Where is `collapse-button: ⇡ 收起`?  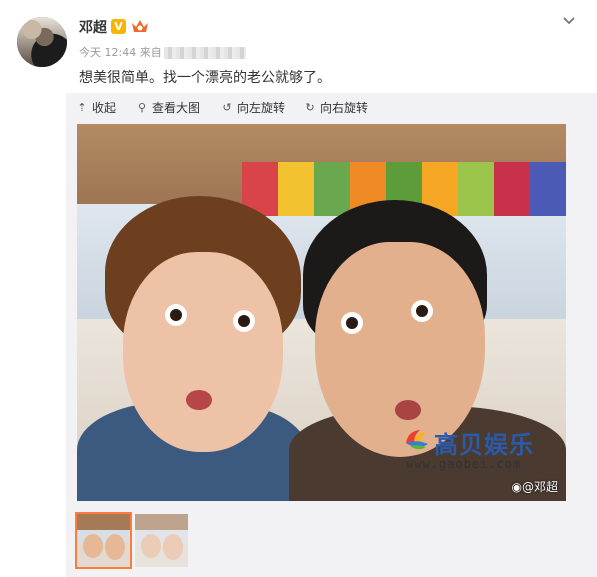 collapse-button: ⇡ 收起 is located at coordinates (96, 107).